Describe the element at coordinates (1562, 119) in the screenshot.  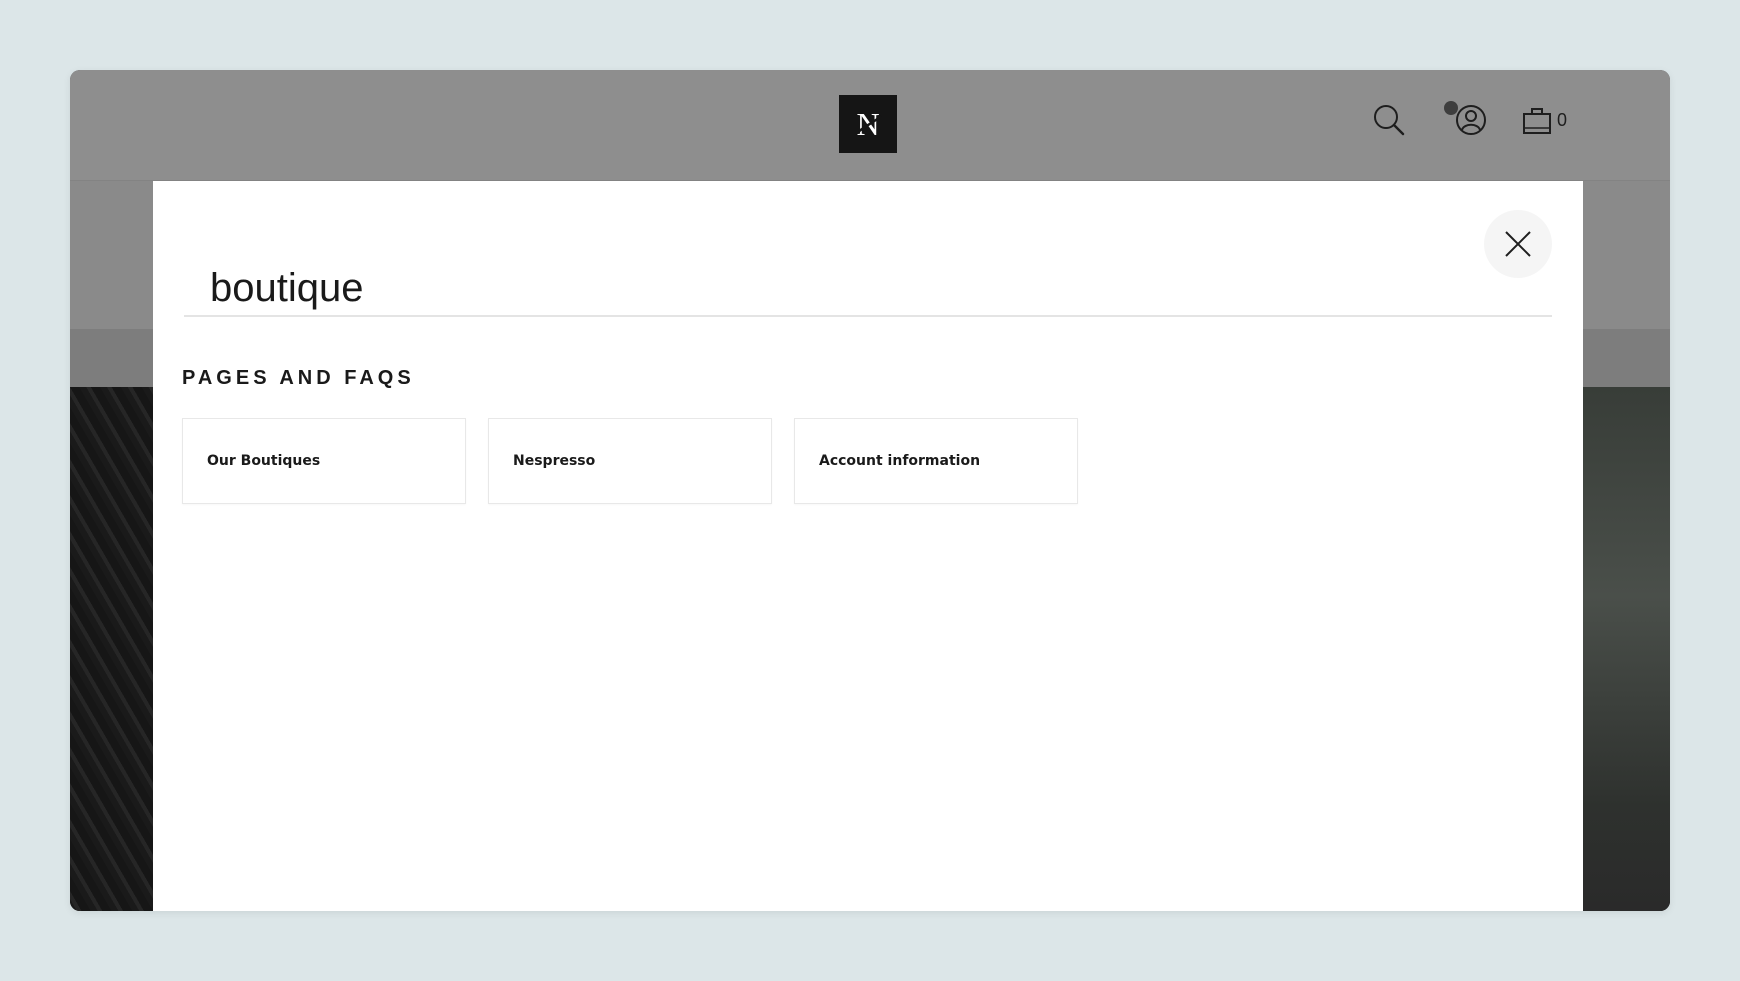
I see `cart-count: 0` at that location.